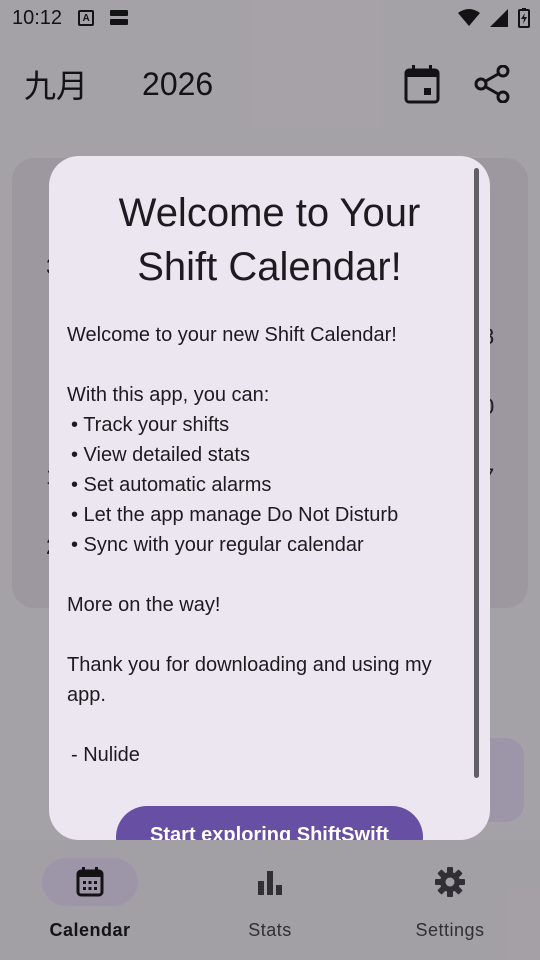 This screenshot has height=960, width=540. I want to click on dialog-title: Welcome to Your Shift Calendar!, so click(269, 240).